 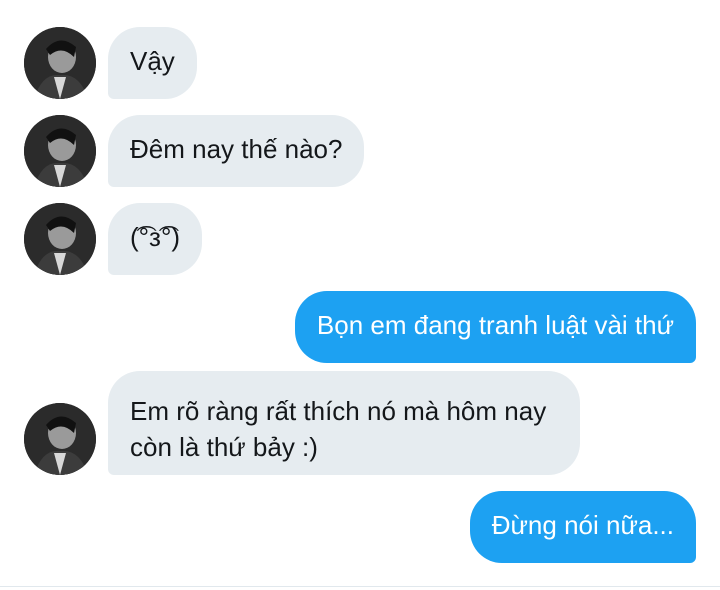 I want to click on message-bubble-outgoing: Bọn em đang tranh luật vài thứ, so click(x=495, y=327).